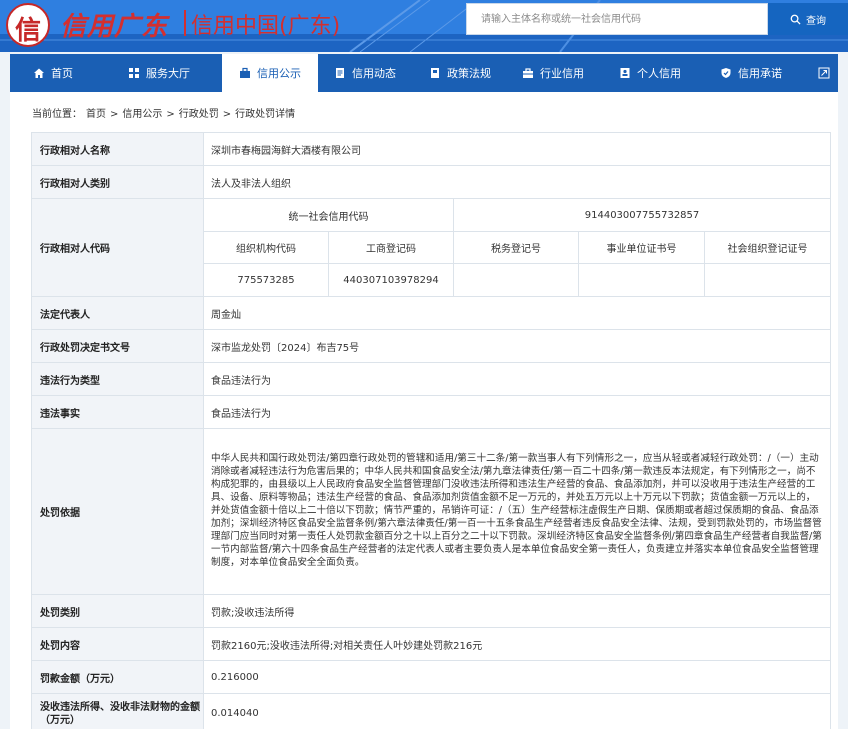 Image resolution: width=848 pixels, height=729 pixels. I want to click on row-label: 法定代表人, so click(117, 313).